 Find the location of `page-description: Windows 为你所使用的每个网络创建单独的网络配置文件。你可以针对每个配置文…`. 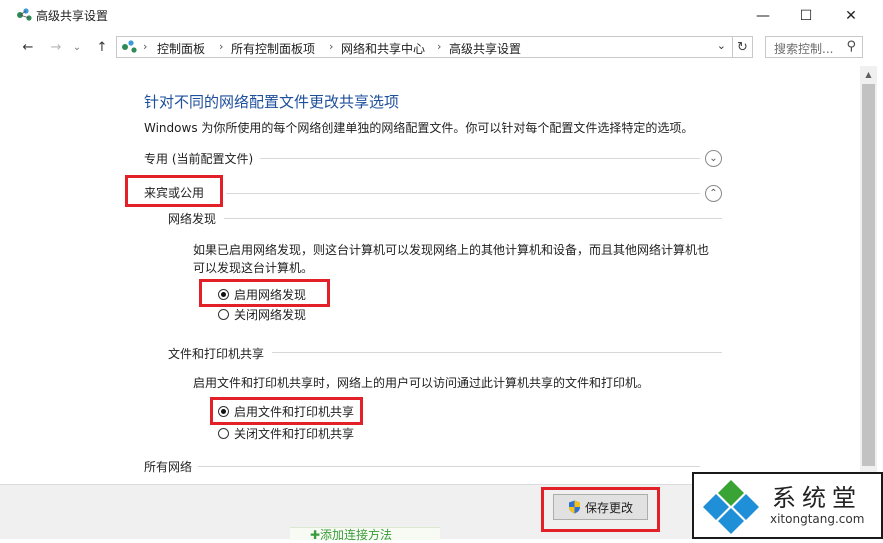

page-description: Windows 为你所使用的每个网络创建单独的网络配置文件。你可以针对每个配置文… is located at coordinates (419, 128).